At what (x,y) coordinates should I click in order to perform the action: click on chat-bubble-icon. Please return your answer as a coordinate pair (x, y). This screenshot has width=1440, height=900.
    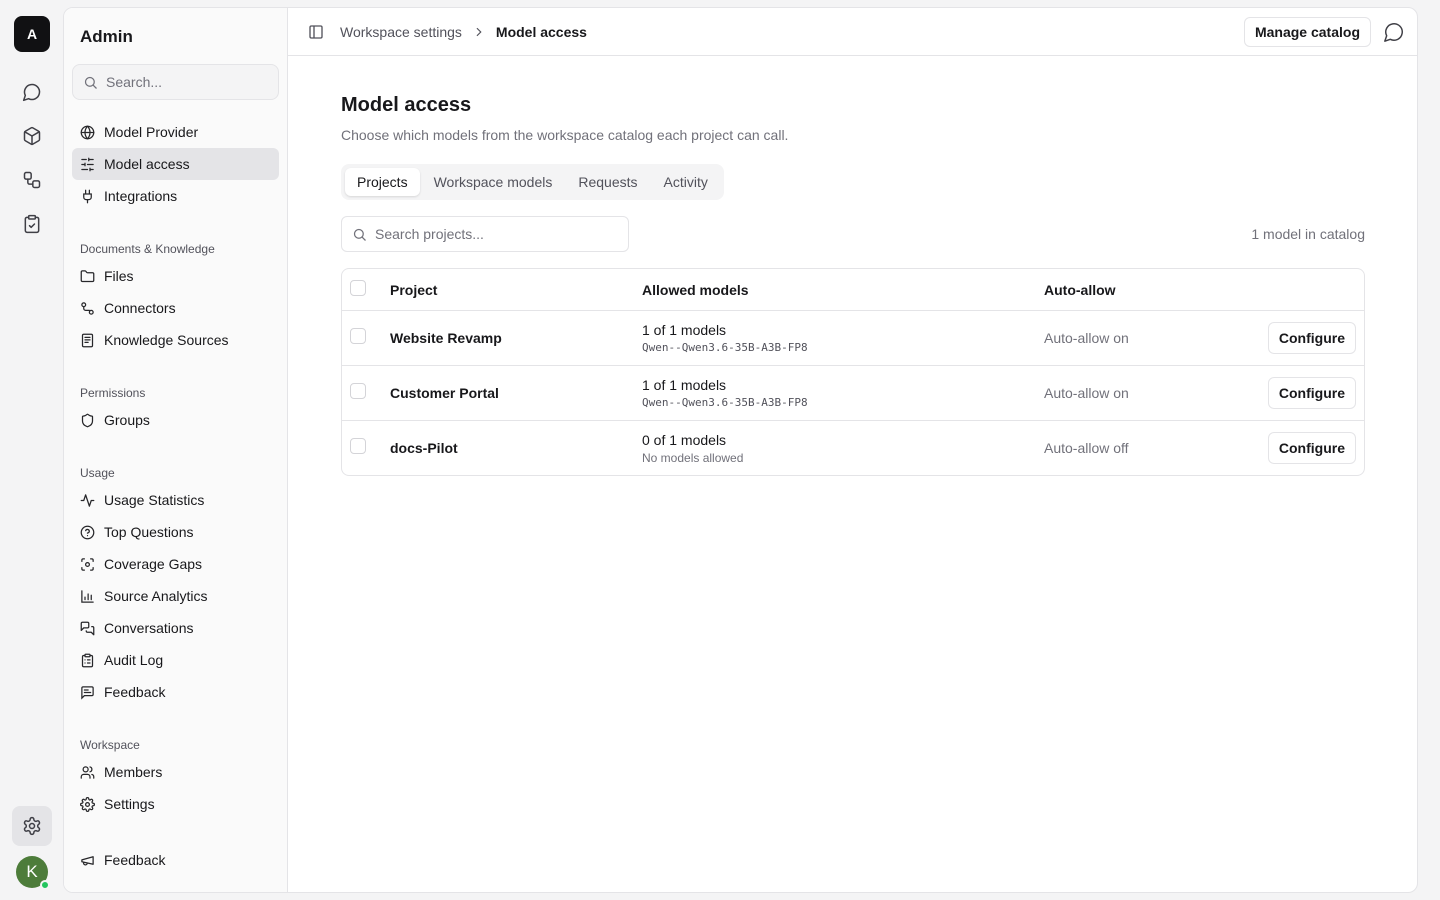
    Looking at the image, I should click on (1394, 32).